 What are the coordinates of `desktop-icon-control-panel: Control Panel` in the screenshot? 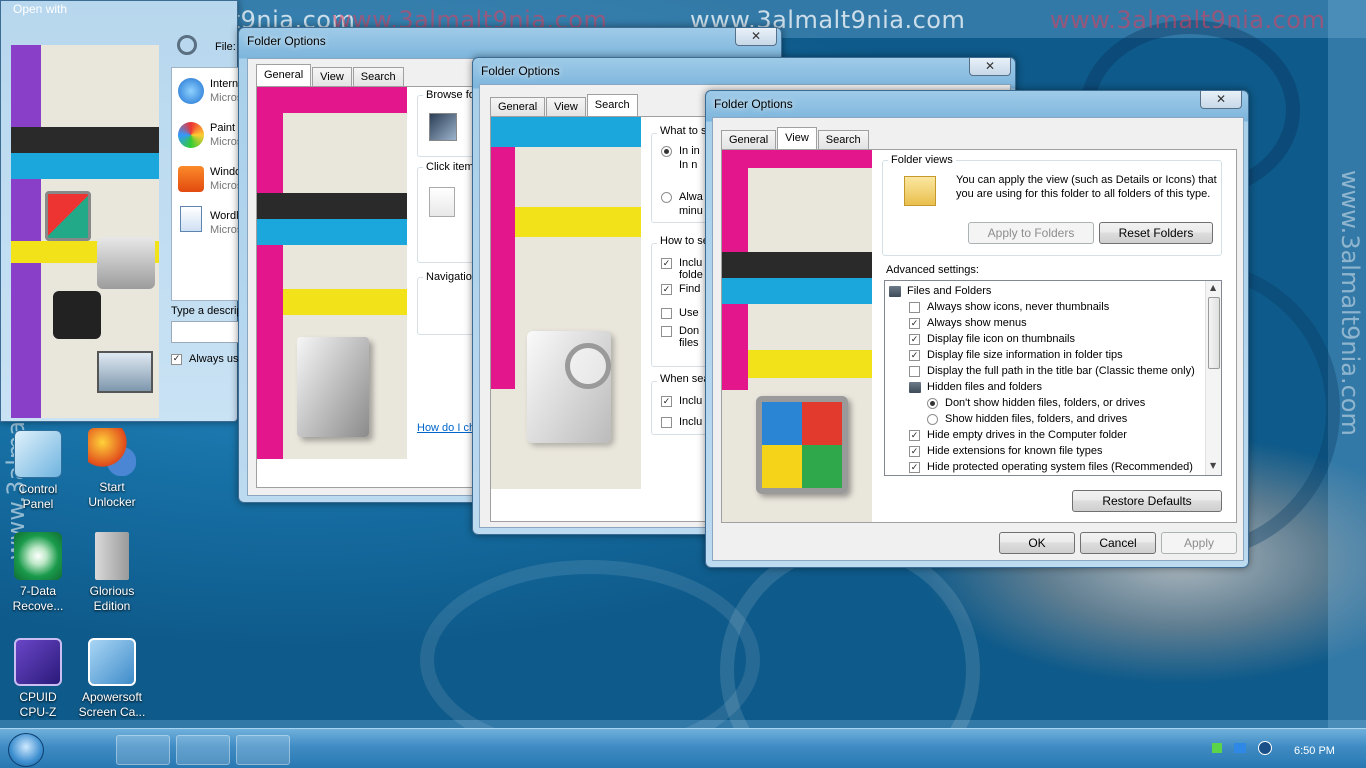 It's located at (38, 471).